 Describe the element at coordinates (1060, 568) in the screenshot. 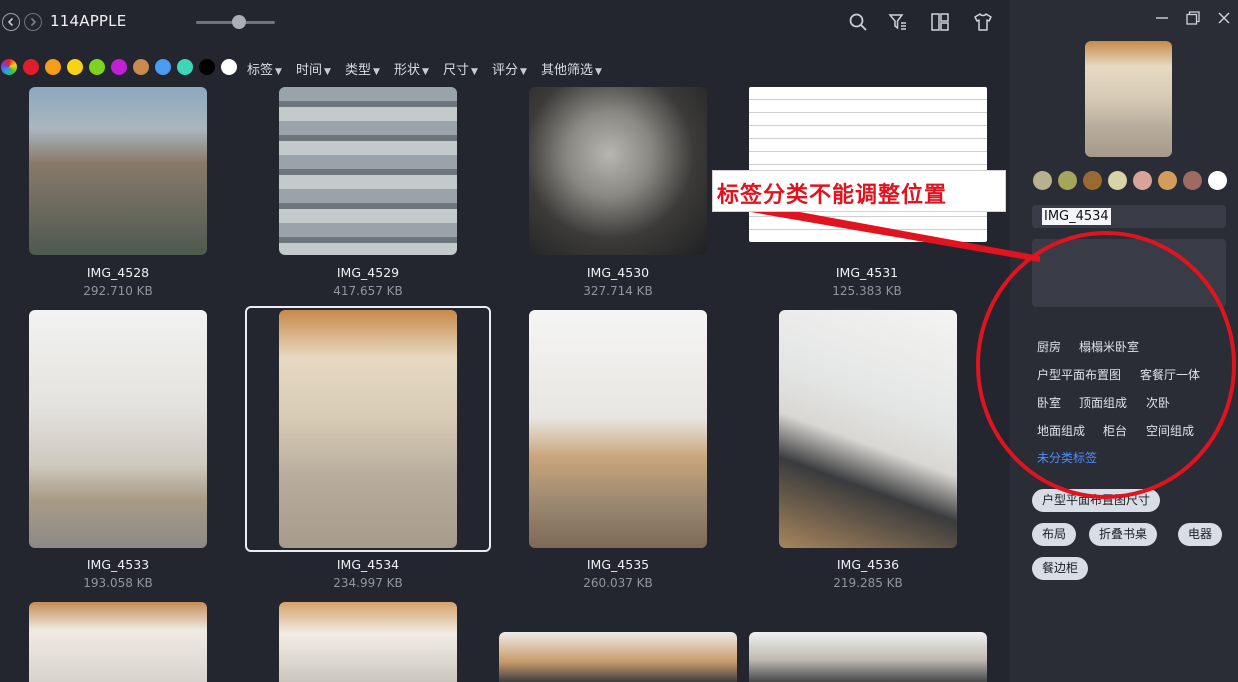

I see `tag-pill: 餐边柜` at that location.